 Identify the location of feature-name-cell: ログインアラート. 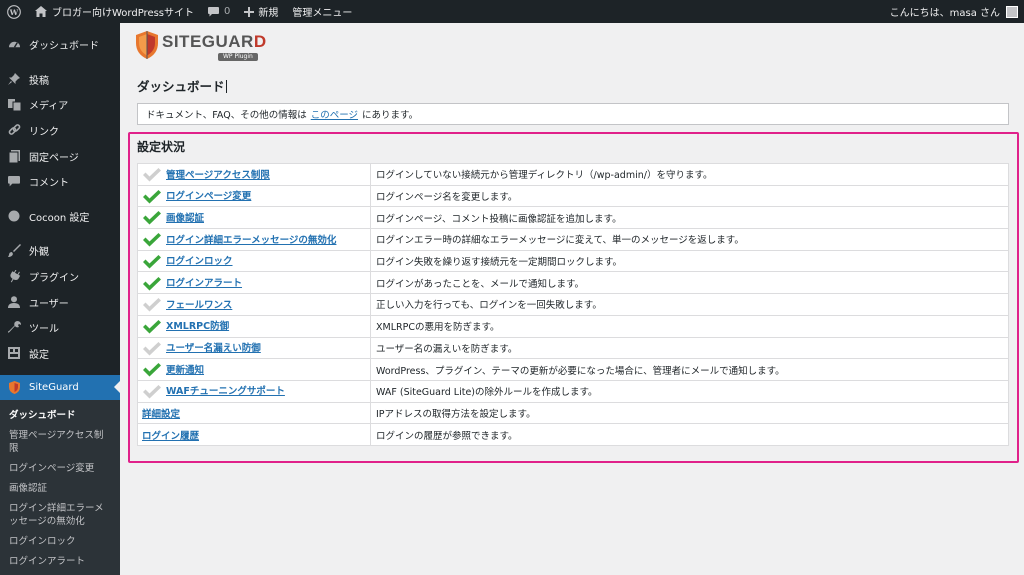
(254, 283).